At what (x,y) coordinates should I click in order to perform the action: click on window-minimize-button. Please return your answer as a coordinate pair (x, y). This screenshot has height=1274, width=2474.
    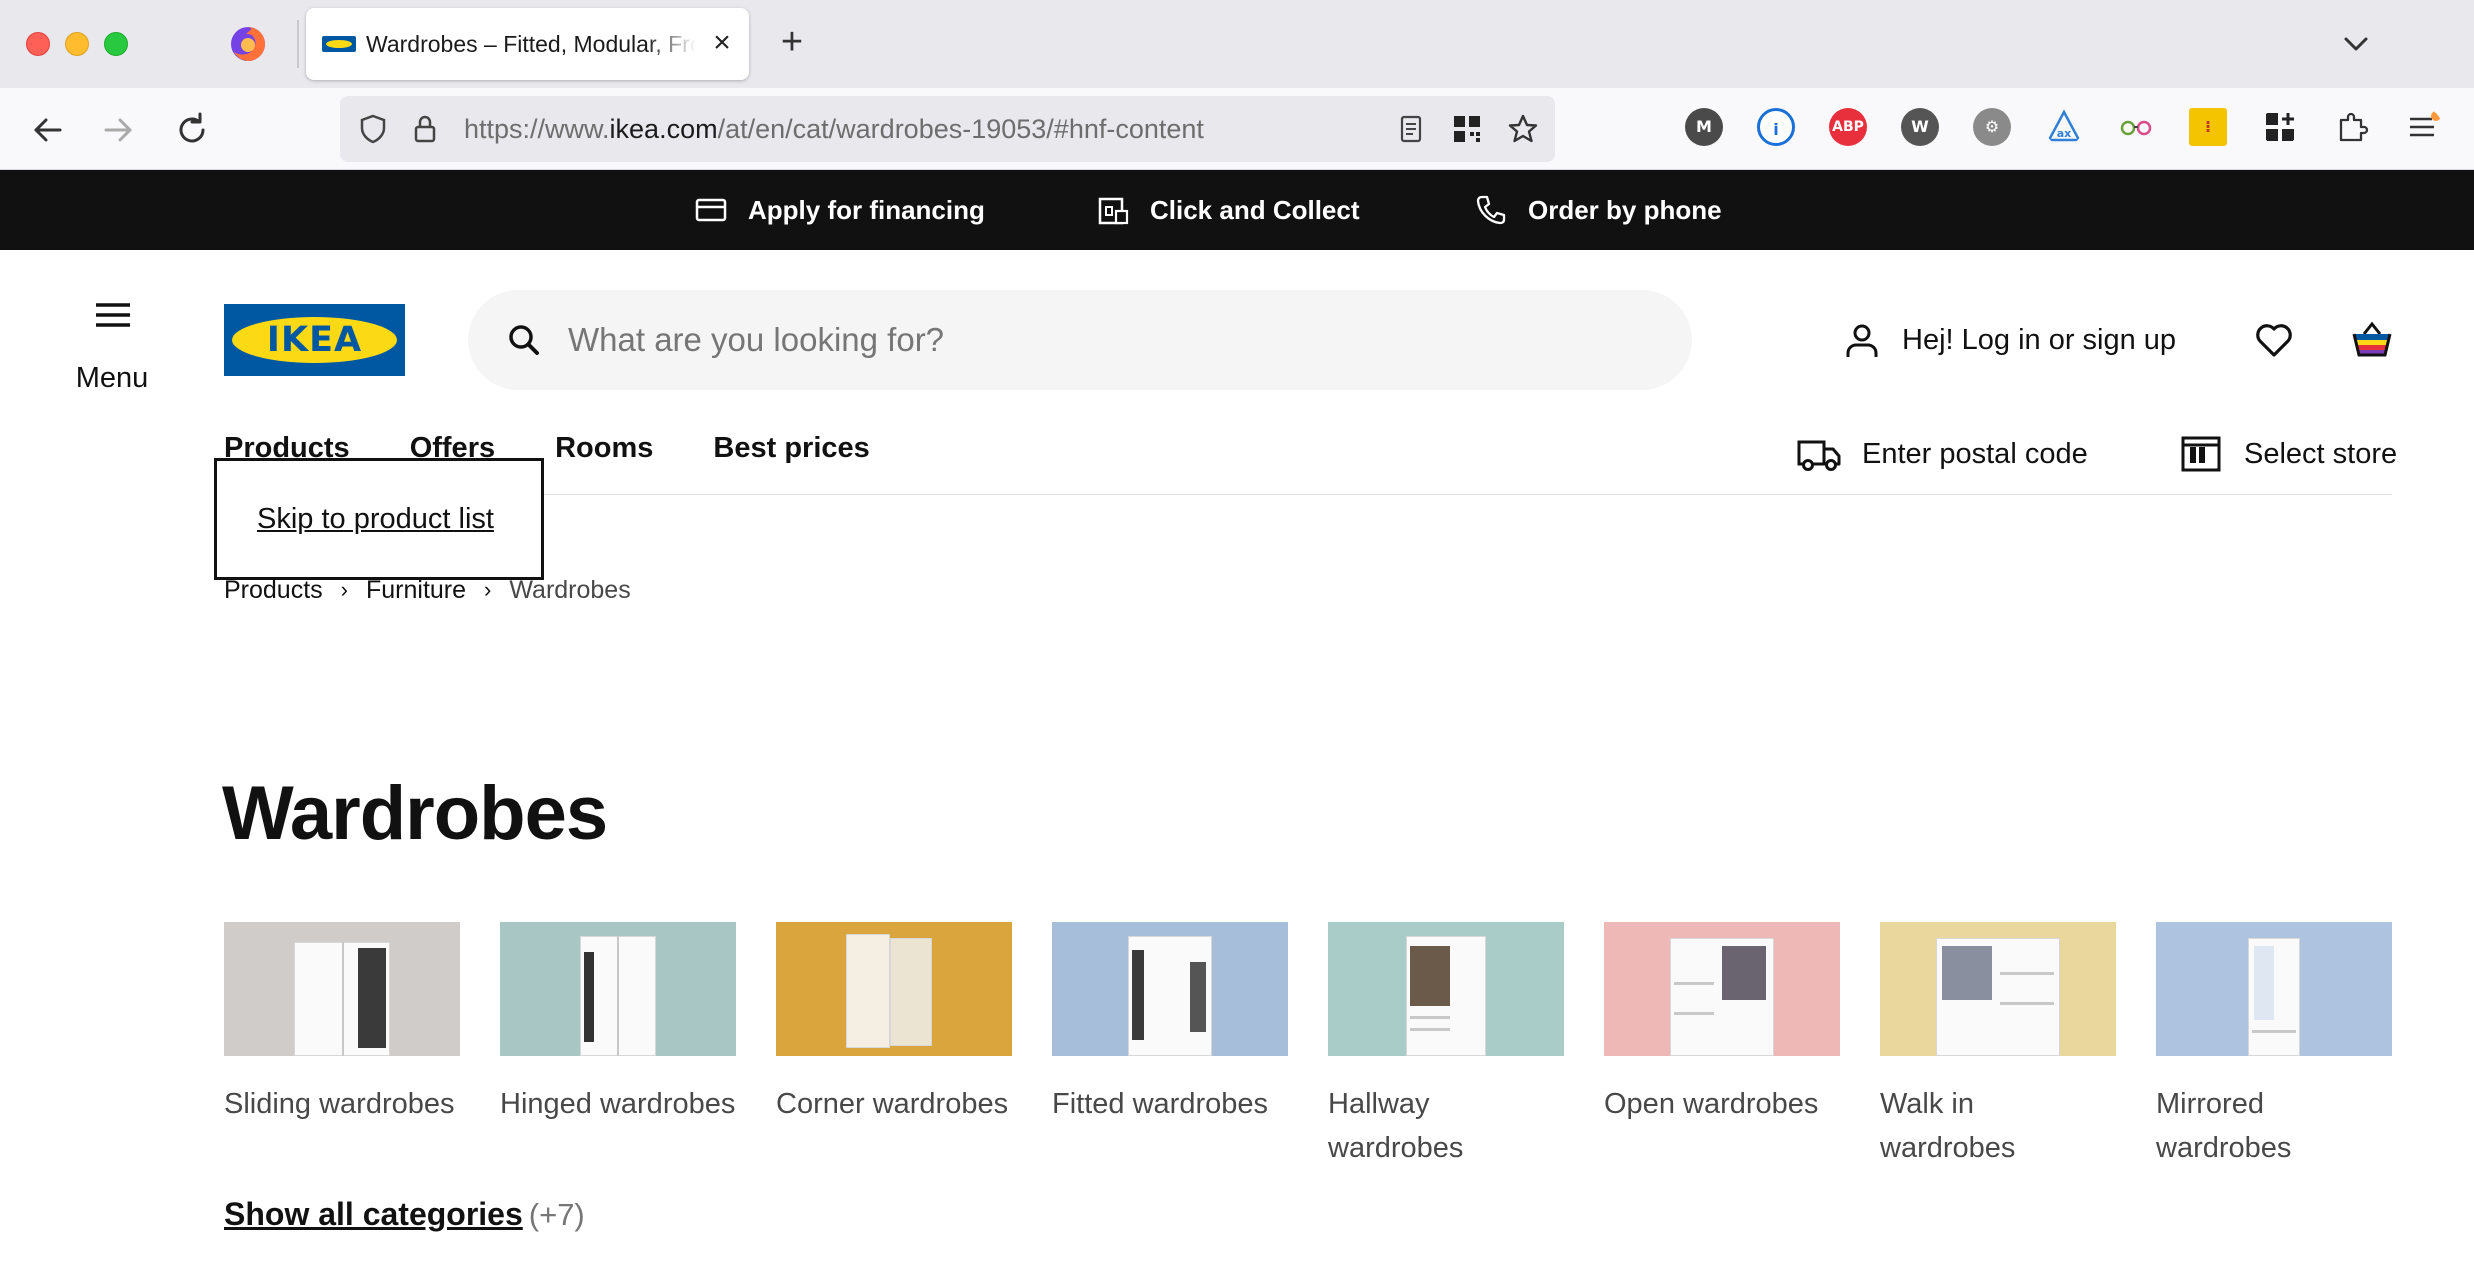
    Looking at the image, I should click on (77, 44).